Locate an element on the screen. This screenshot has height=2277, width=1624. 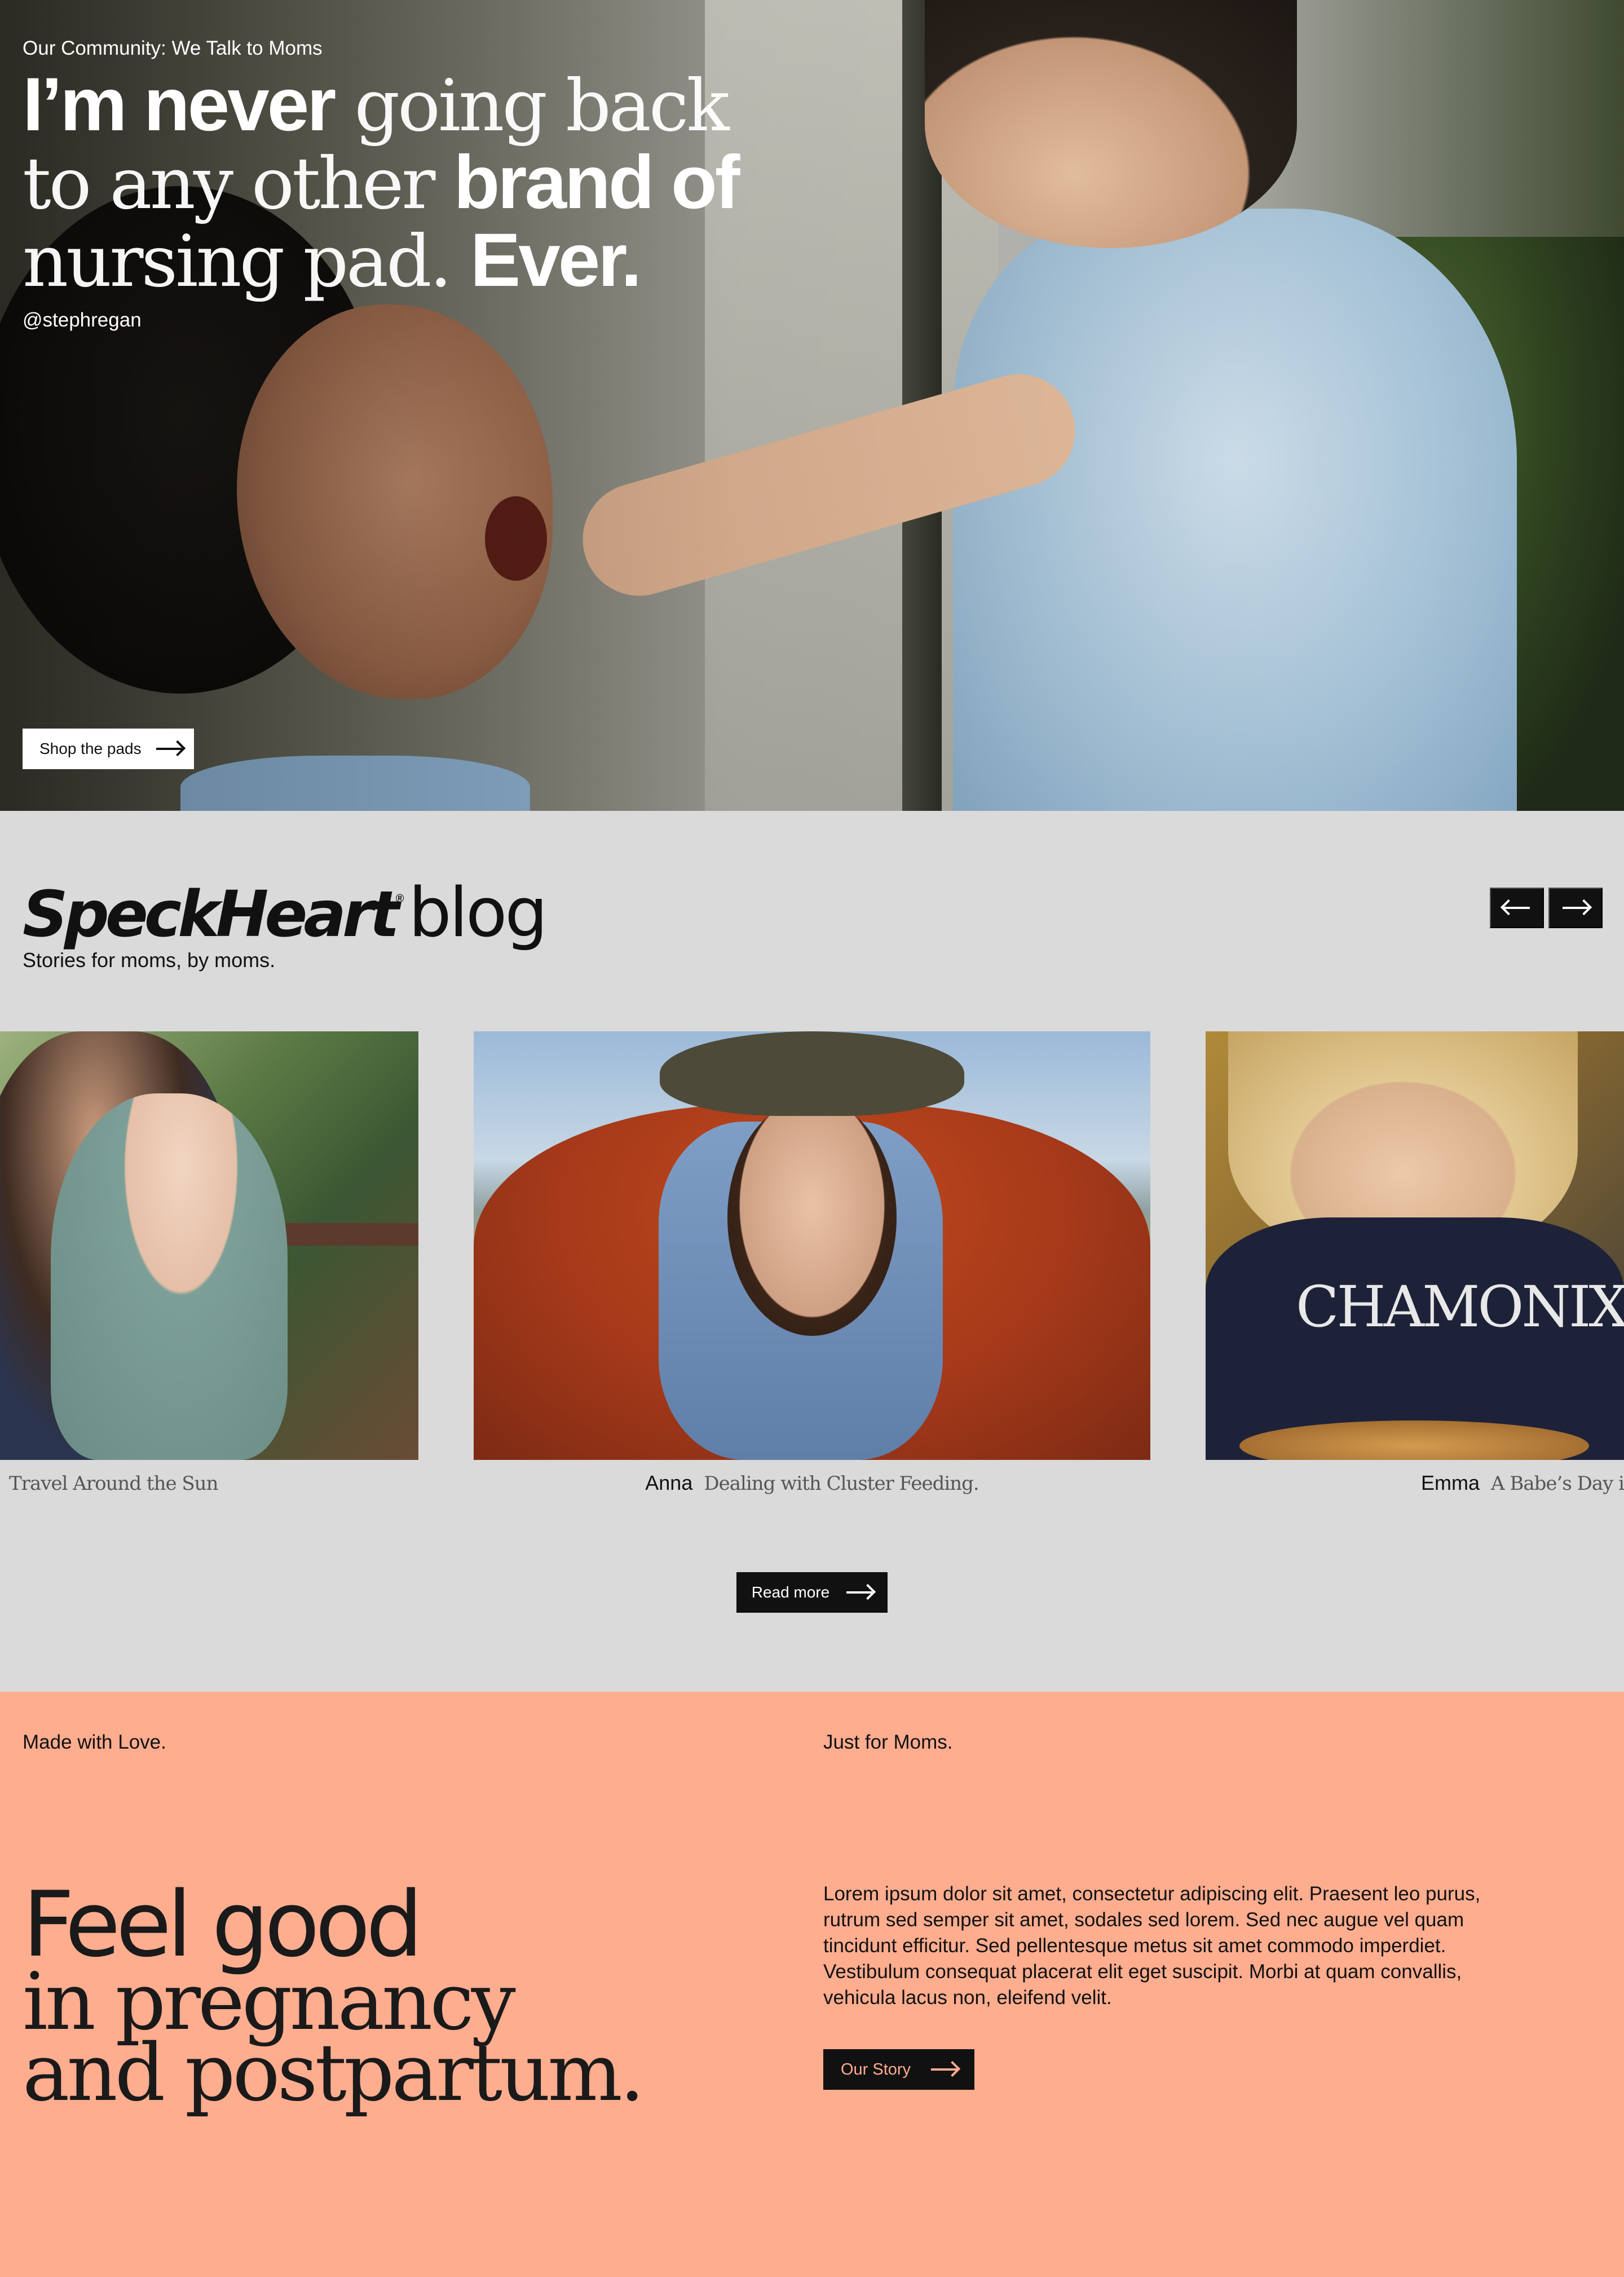
photo-hat is located at coordinates (812, 1073).